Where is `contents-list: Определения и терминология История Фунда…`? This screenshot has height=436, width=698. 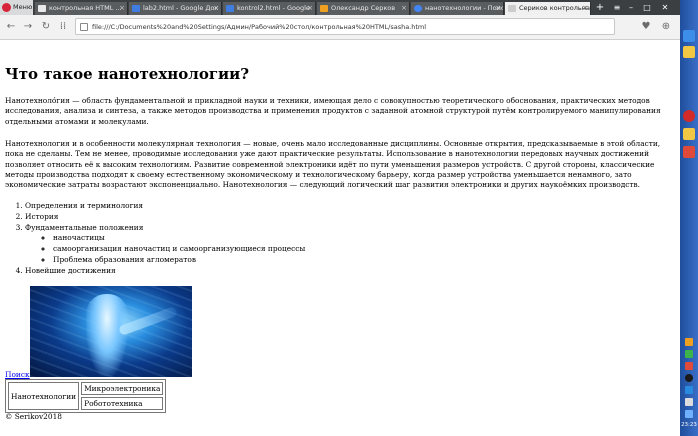 contents-list: Определения и терминология История Фунда… is located at coordinates (155, 239).